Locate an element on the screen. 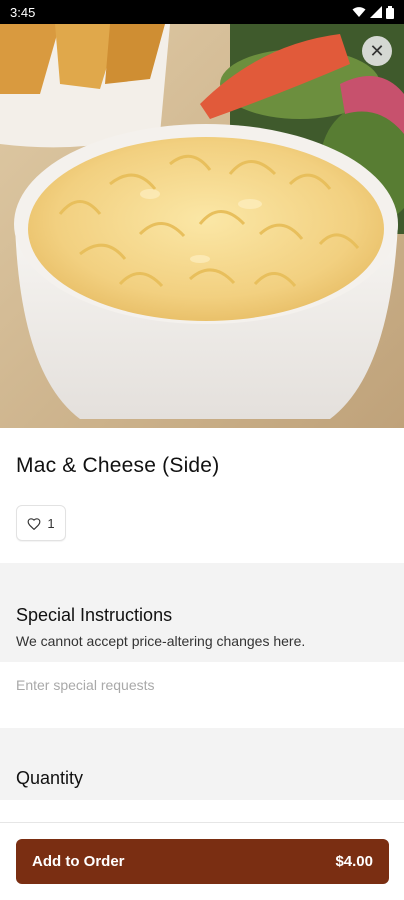  like-count: 1 is located at coordinates (51, 523).